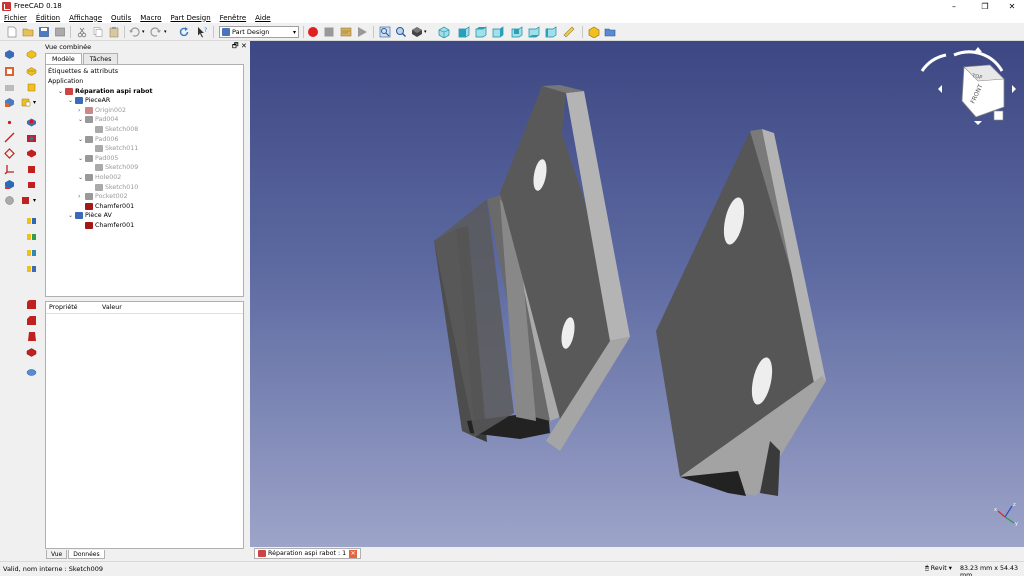 The width and height of the screenshot is (1024, 576). I want to click on thickness-icon, so click(31, 352).